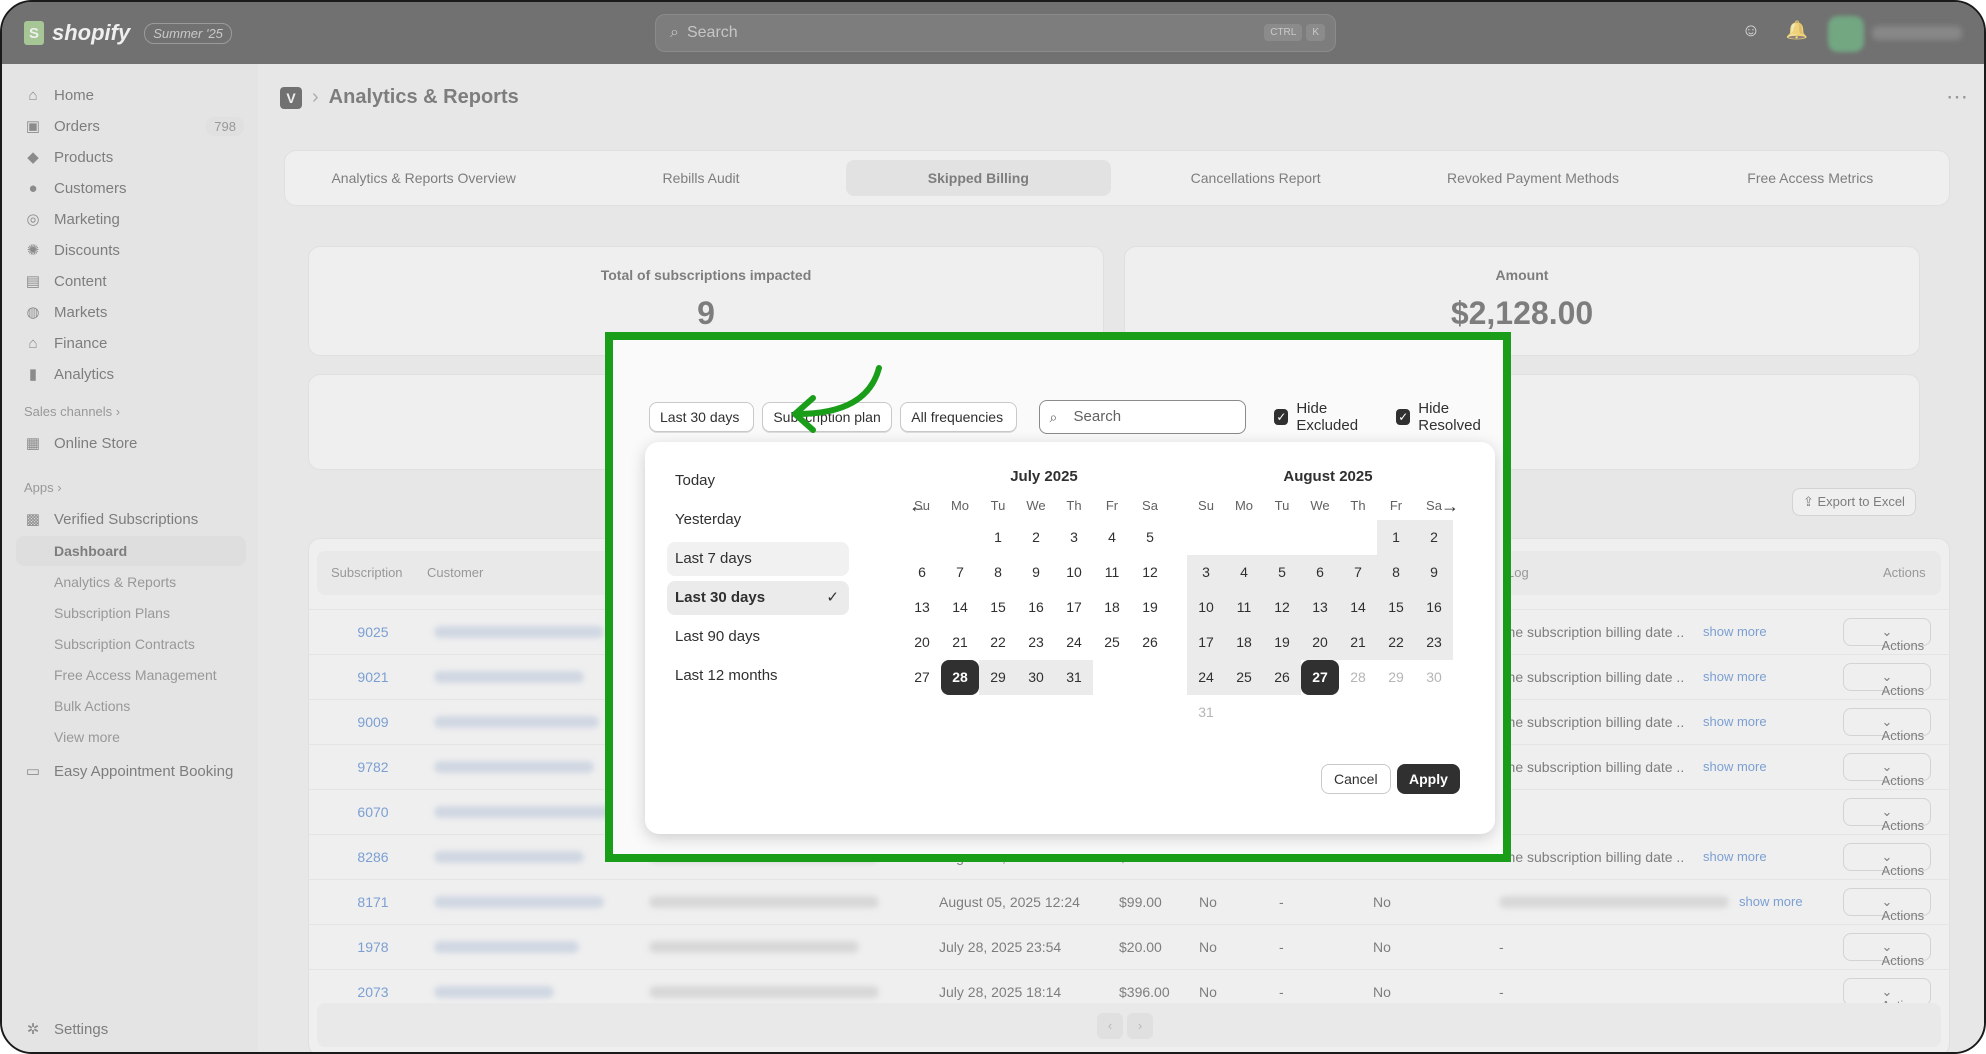 The image size is (1986, 1054). What do you see at coordinates (1142, 417) in the screenshot?
I see `filter-search-input: ⌕ Search` at bounding box center [1142, 417].